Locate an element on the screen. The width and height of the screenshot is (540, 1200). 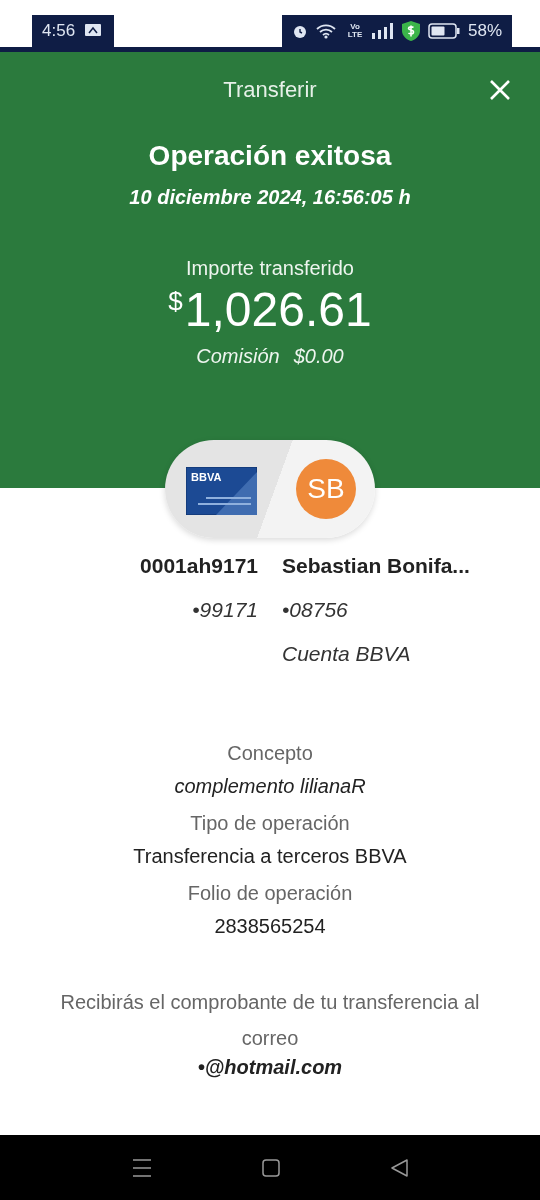
menu-icon is located at coordinates (142, 1167).